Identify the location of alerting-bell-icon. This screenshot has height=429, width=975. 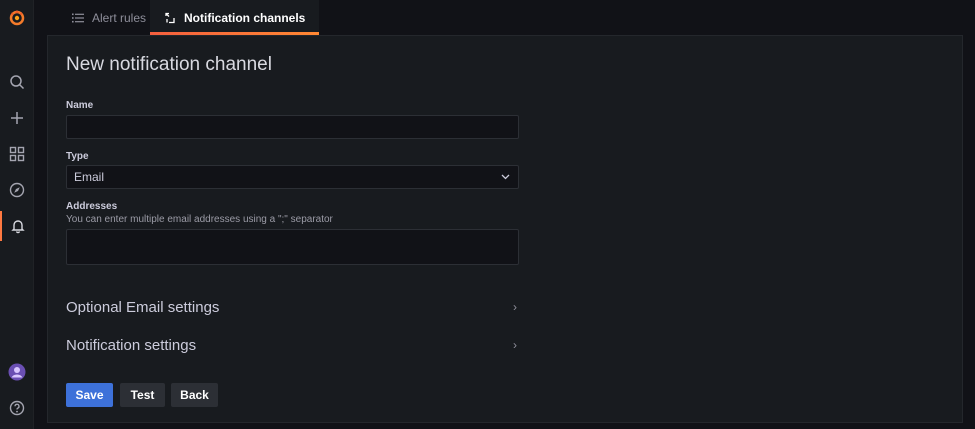
(17, 226).